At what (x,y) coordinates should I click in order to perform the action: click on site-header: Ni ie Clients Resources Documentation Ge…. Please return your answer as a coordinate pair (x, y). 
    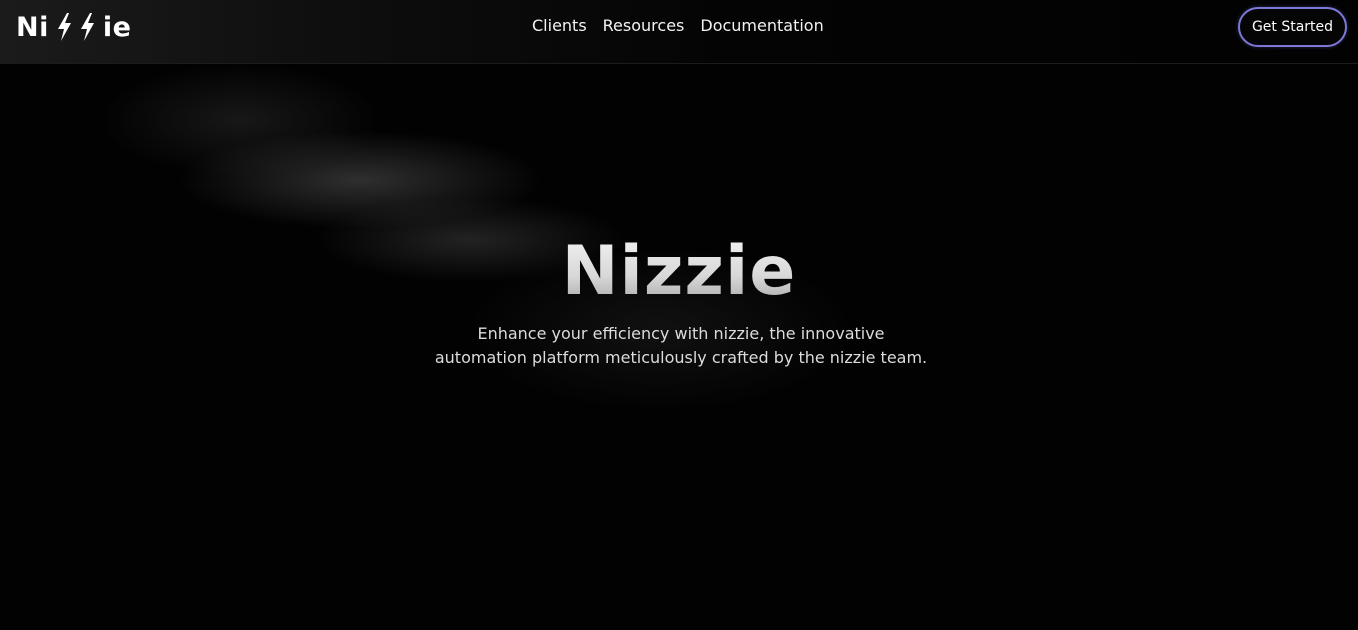
    Looking at the image, I should click on (679, 32).